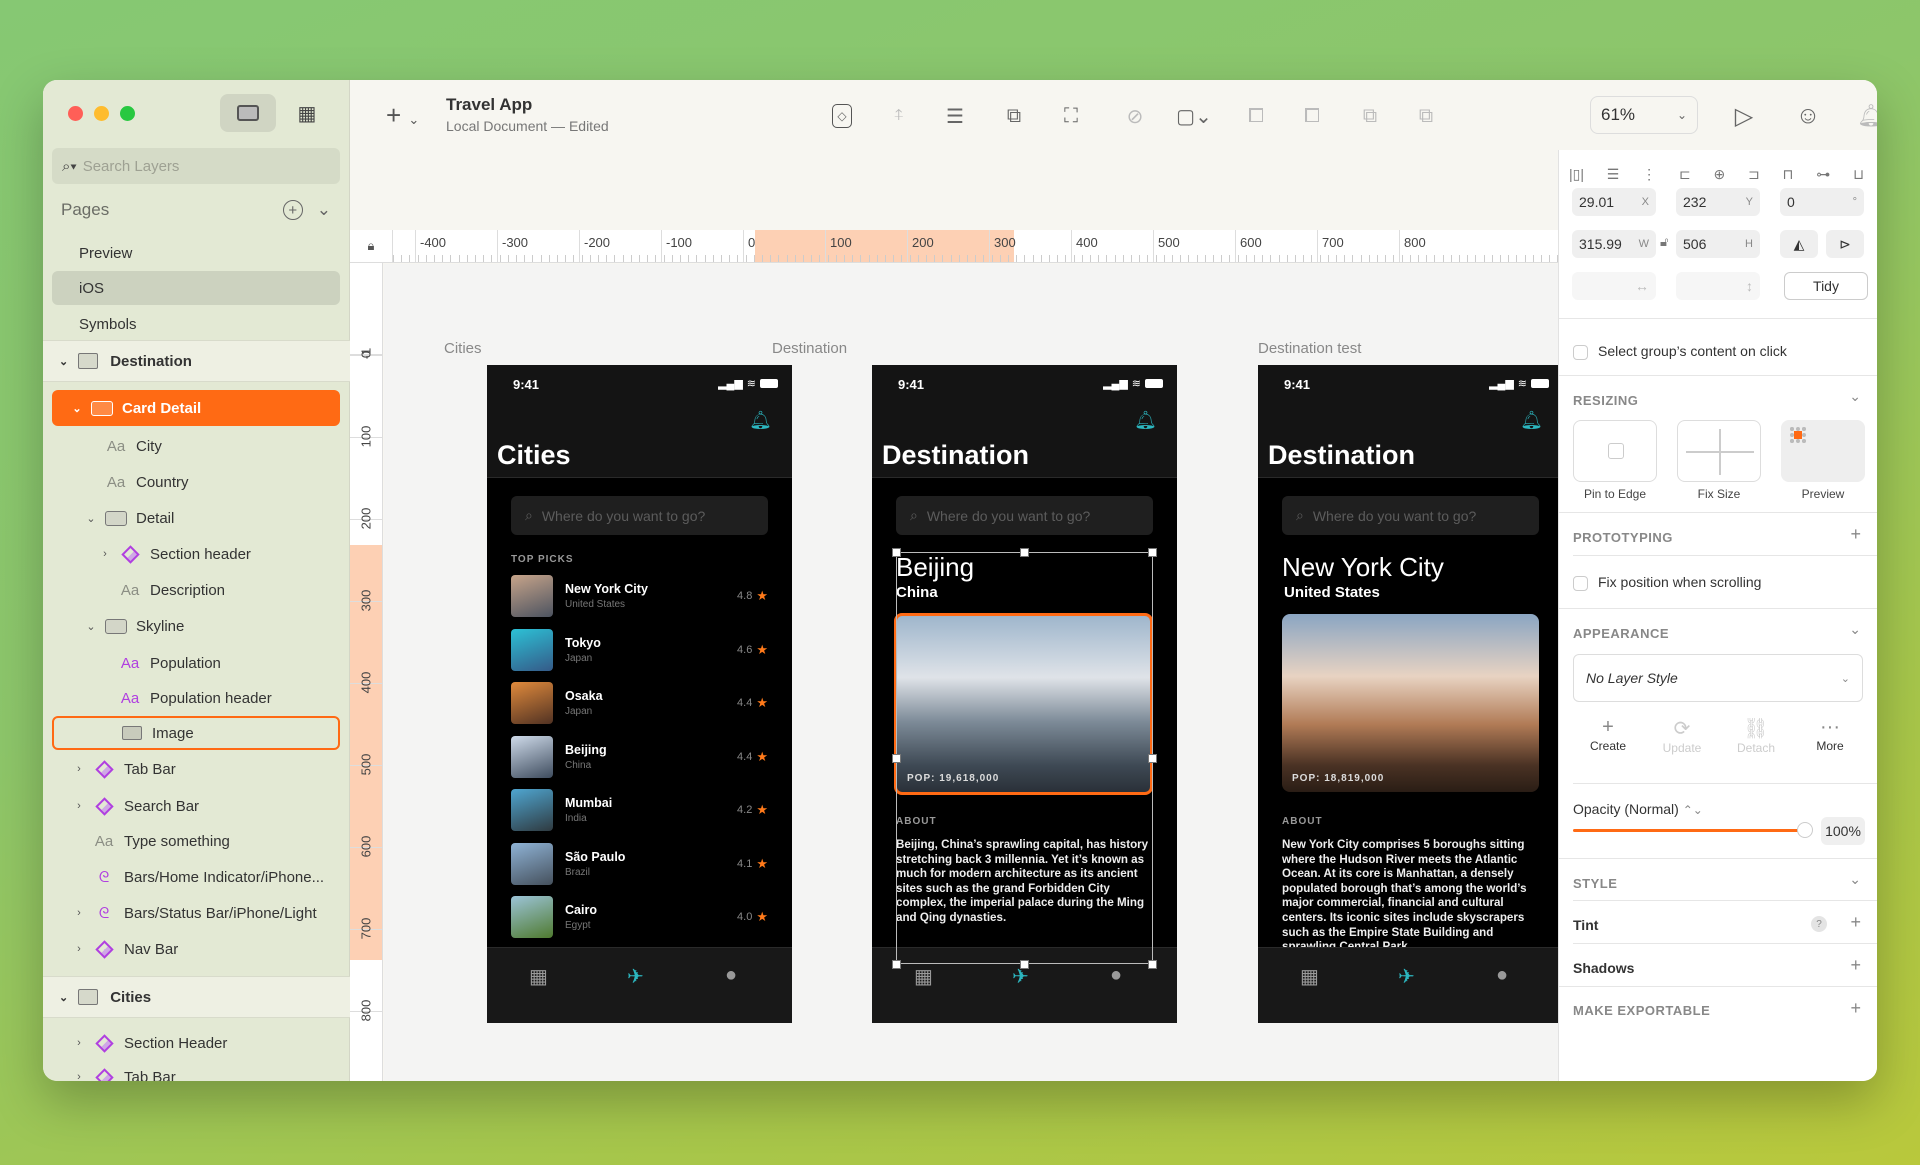 The image size is (1920, 1165). Describe the element at coordinates (1613, 174) in the screenshot. I see `distribute-vertical-icon: ☰` at that location.